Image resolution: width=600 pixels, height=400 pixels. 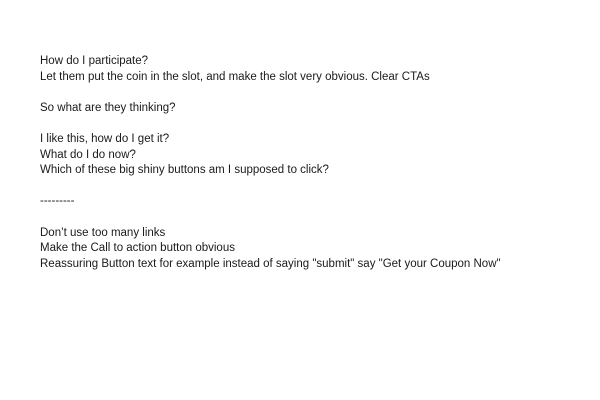 What do you see at coordinates (137, 248) in the screenshot?
I see `note-line: Make the Call to action button obvious` at bounding box center [137, 248].